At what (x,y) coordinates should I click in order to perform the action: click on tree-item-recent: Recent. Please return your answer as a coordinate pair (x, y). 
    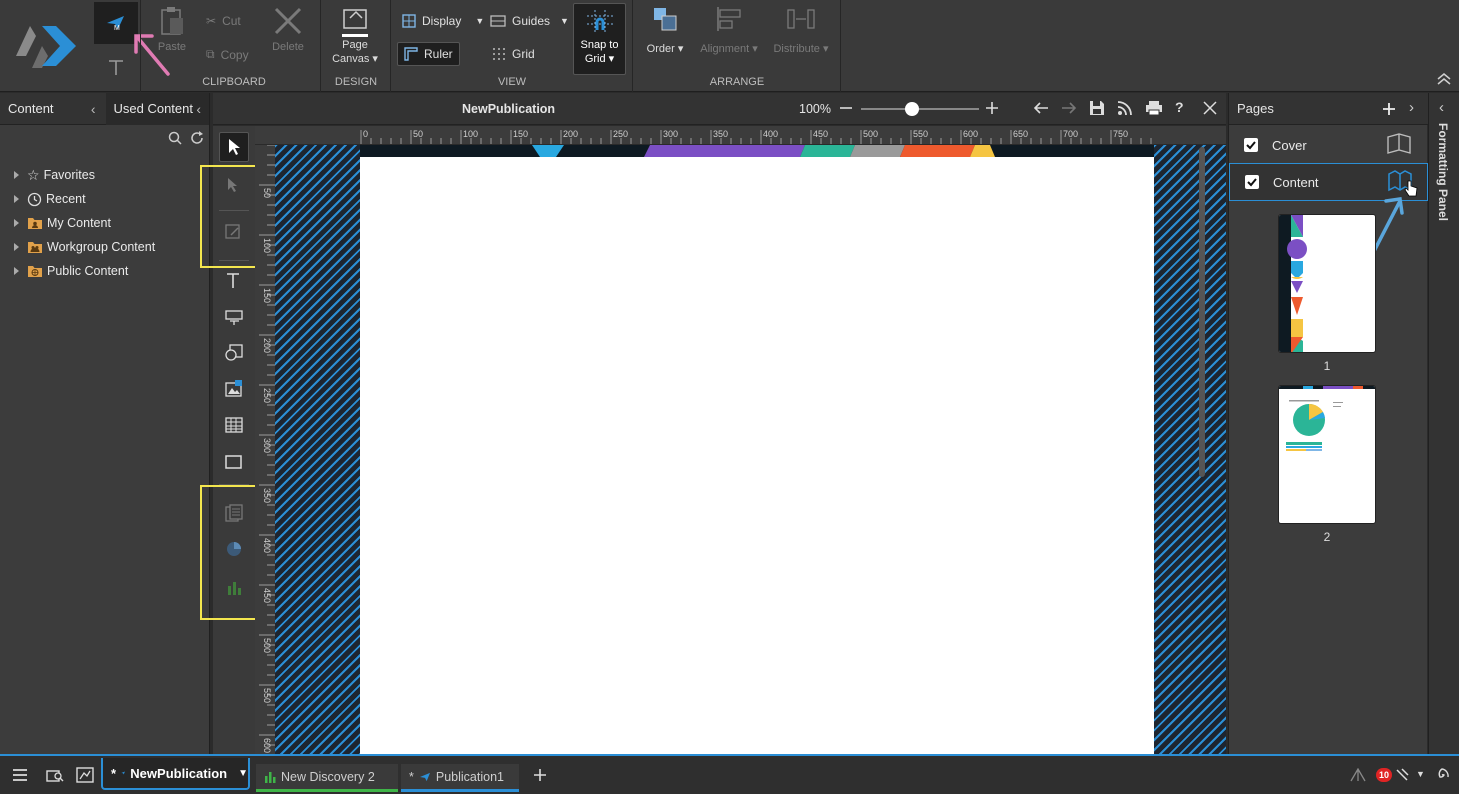
    Looking at the image, I should click on (50, 199).